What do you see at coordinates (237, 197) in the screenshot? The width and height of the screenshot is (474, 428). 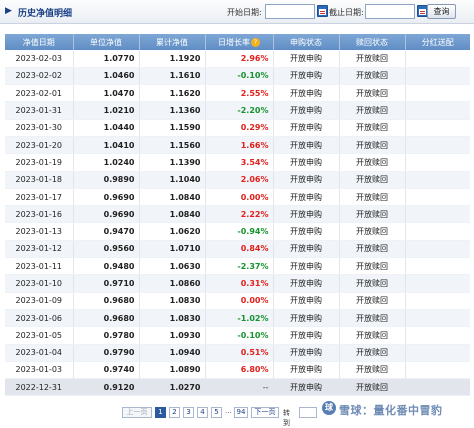 I see `table-row: 2023-01-17 0.9690 1.0840 0.00% 开放申购 开放赎回` at bounding box center [237, 197].